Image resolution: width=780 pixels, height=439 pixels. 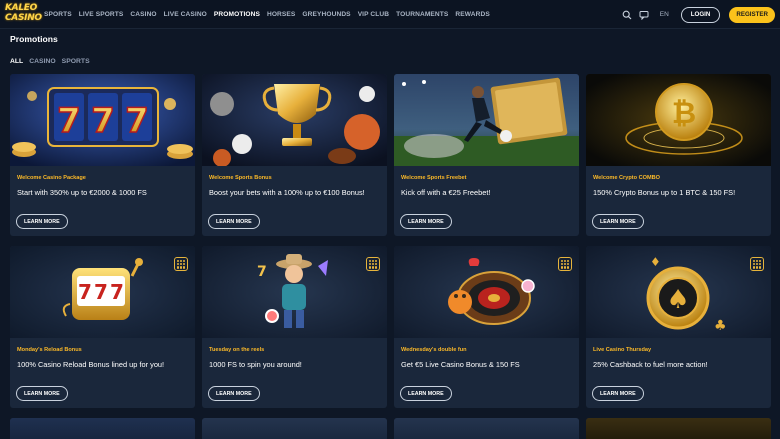 What do you see at coordinates (294, 120) in the screenshot?
I see `promo-image-trophy` at bounding box center [294, 120].